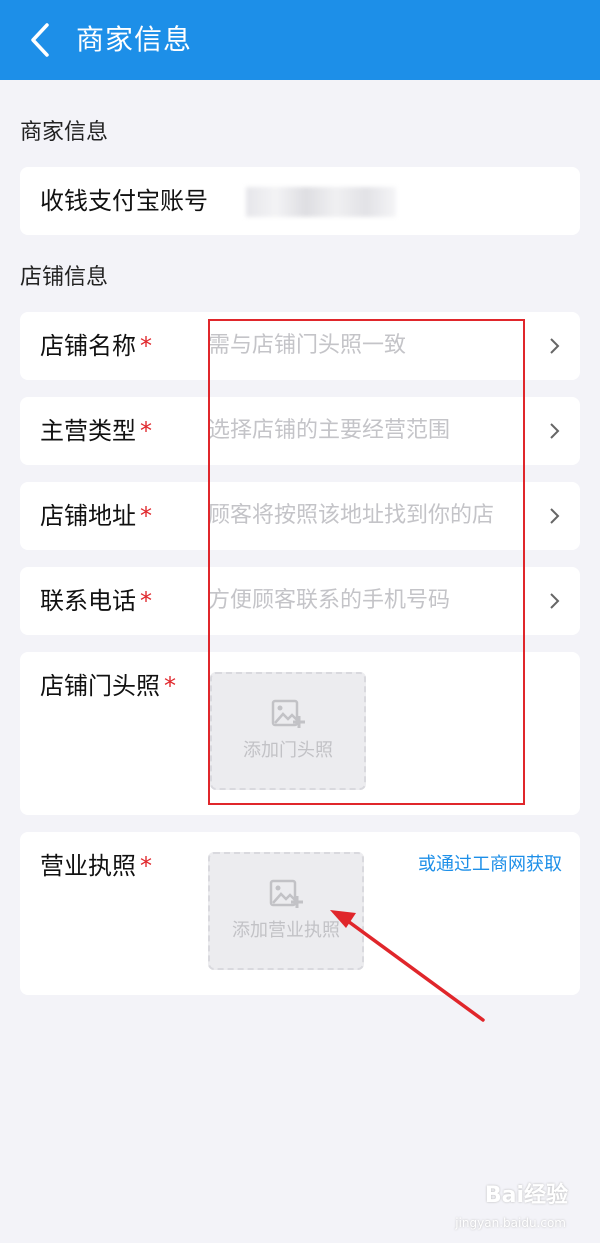  Describe the element at coordinates (407, 966) in the screenshot. I see `annotation-arrow` at that location.